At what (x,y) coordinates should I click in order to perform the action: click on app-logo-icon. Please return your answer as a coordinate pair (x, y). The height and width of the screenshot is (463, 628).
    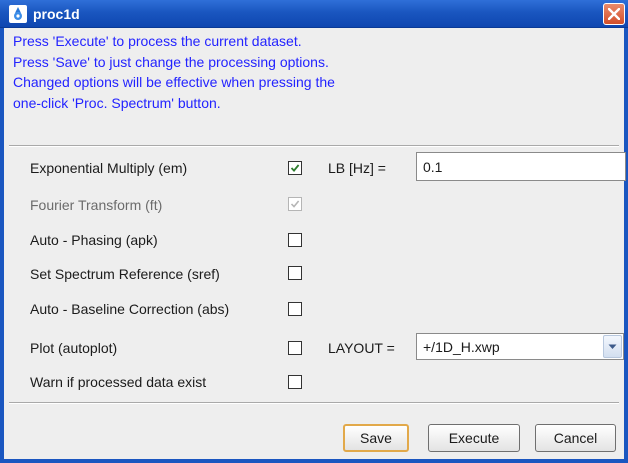
    Looking at the image, I should click on (18, 14).